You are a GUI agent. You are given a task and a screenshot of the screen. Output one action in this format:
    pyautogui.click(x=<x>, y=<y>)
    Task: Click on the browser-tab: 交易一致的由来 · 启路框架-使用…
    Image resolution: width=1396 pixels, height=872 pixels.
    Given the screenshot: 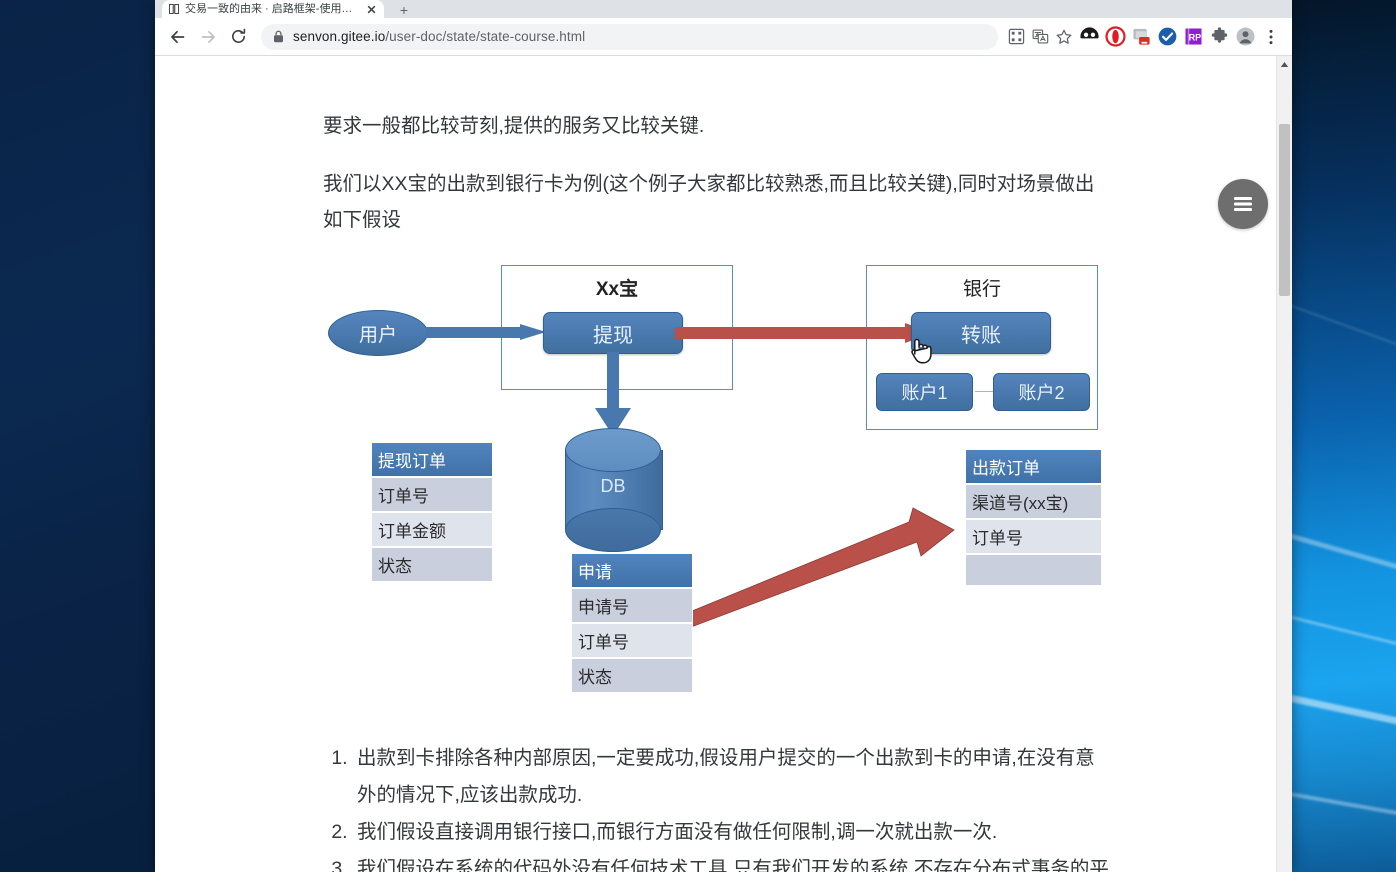 What is the action you would take?
    pyautogui.click(x=273, y=9)
    